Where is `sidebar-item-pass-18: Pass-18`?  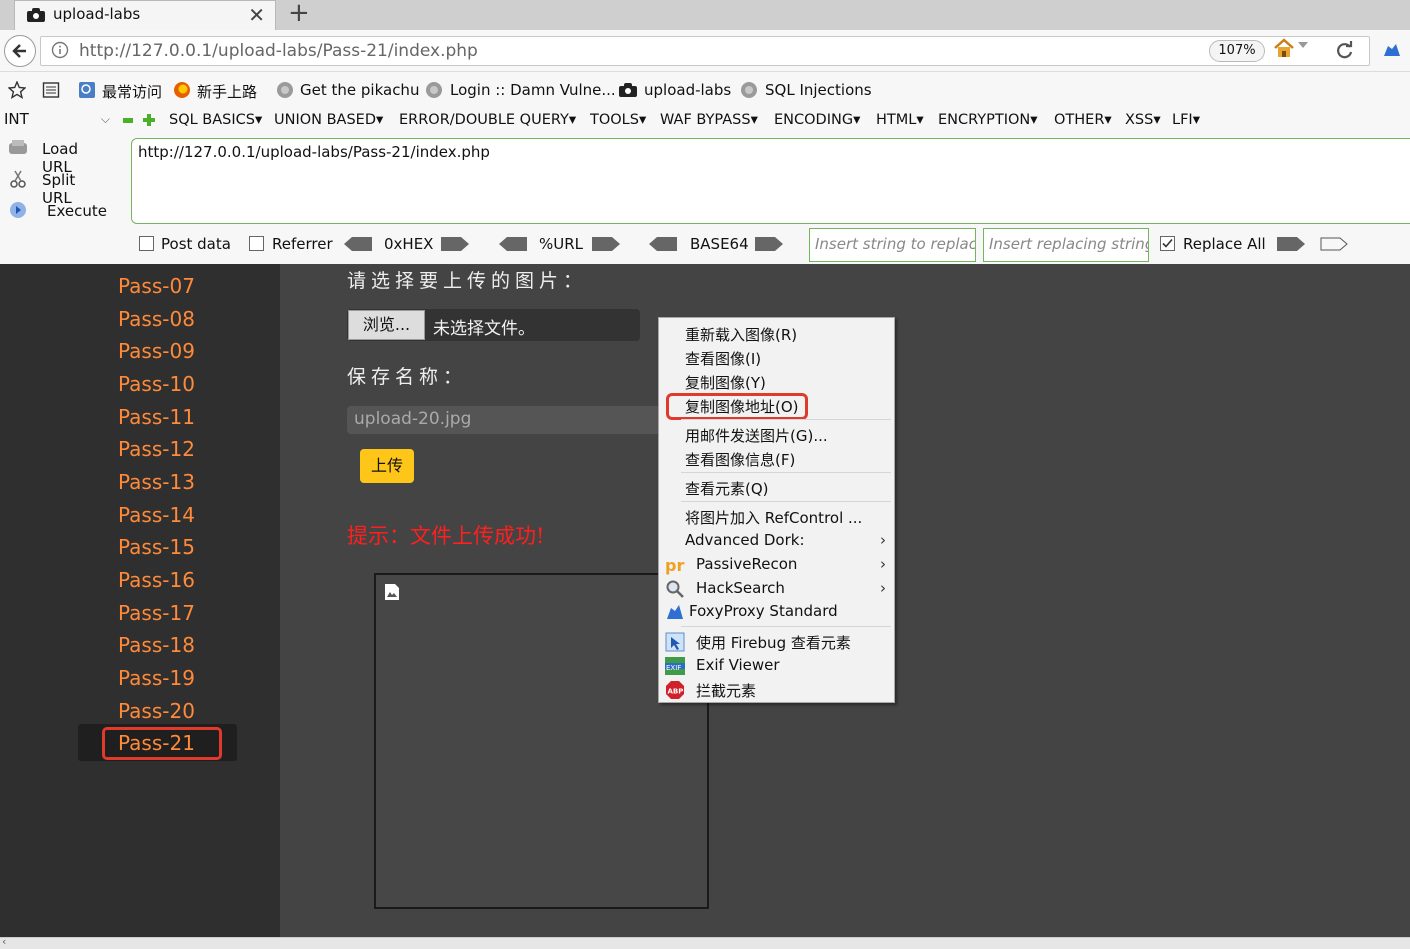
sidebar-item-pass-18: Pass-18 is located at coordinates (156, 645).